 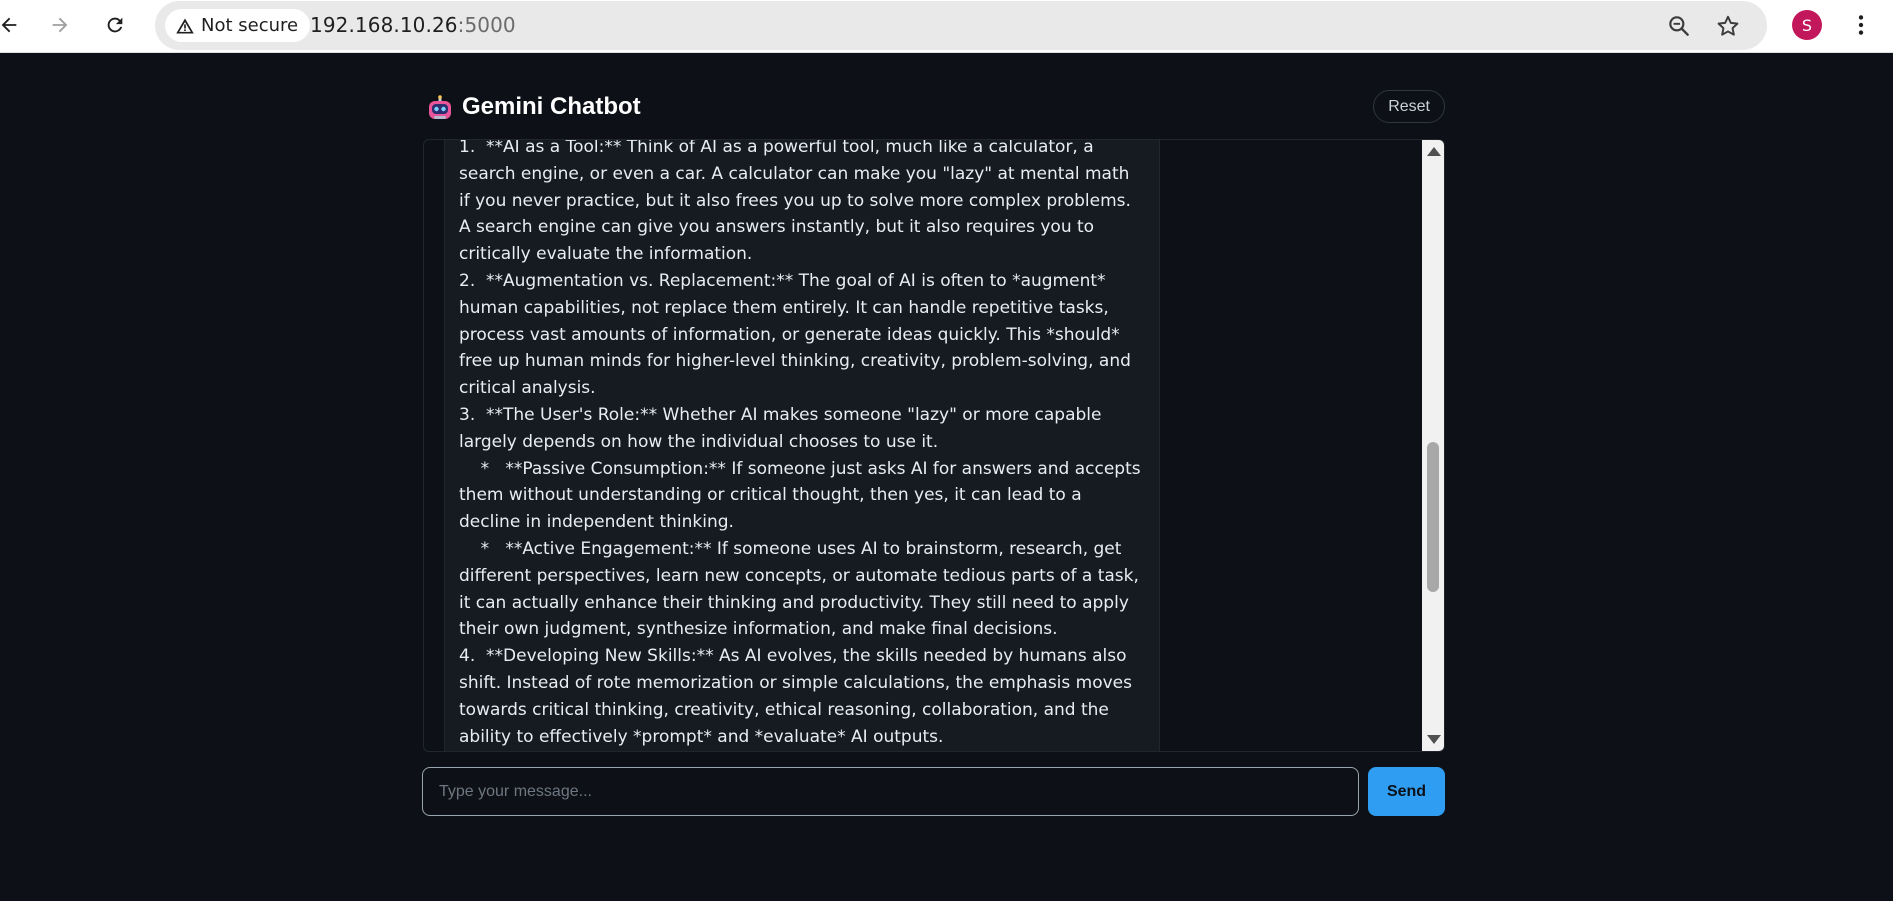 I want to click on url-host: 192.168.10.26, so click(x=384, y=25).